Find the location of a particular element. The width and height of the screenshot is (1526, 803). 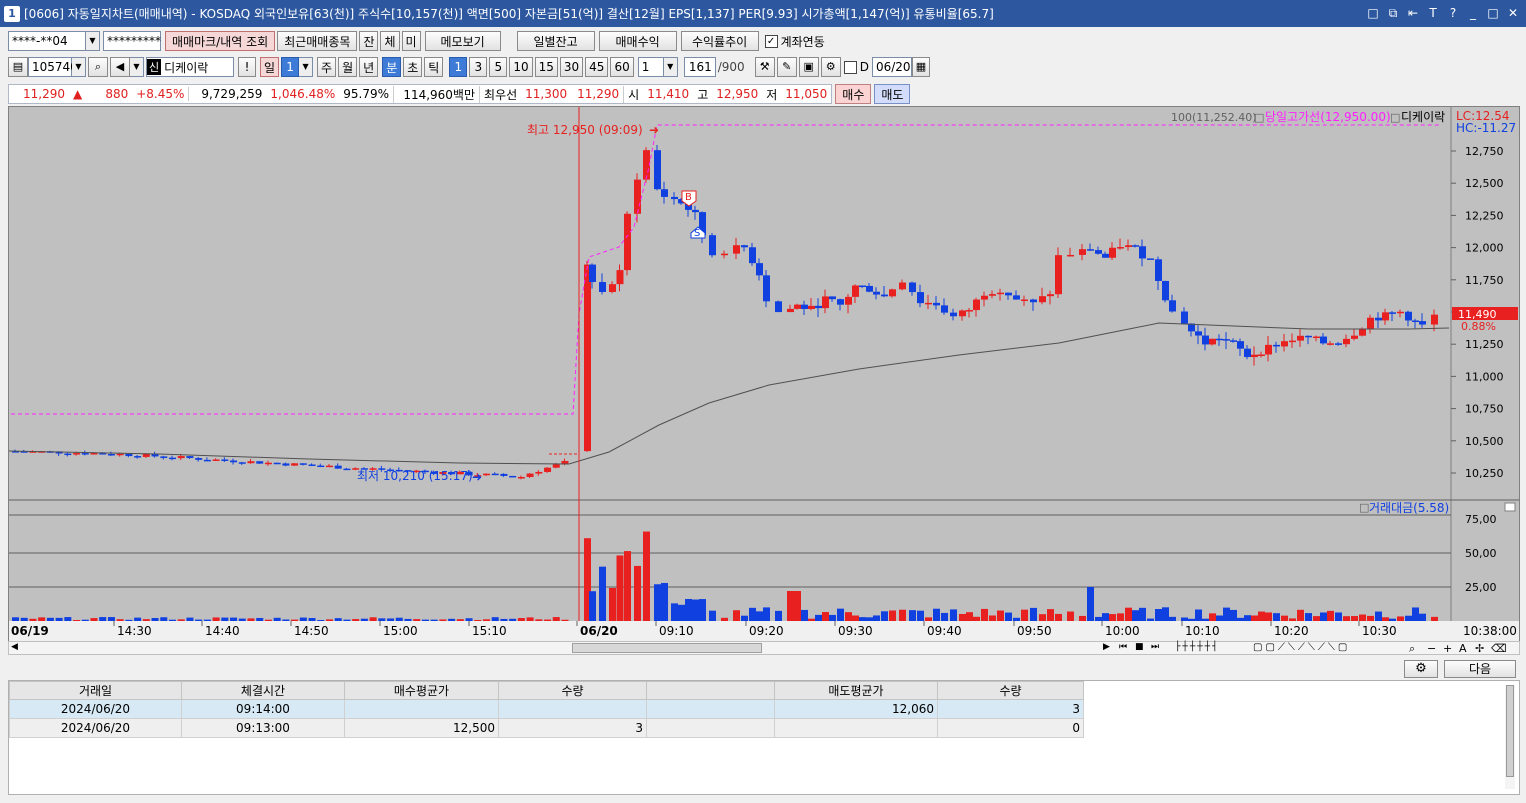

filled-button: 체 is located at coordinates (390, 41).